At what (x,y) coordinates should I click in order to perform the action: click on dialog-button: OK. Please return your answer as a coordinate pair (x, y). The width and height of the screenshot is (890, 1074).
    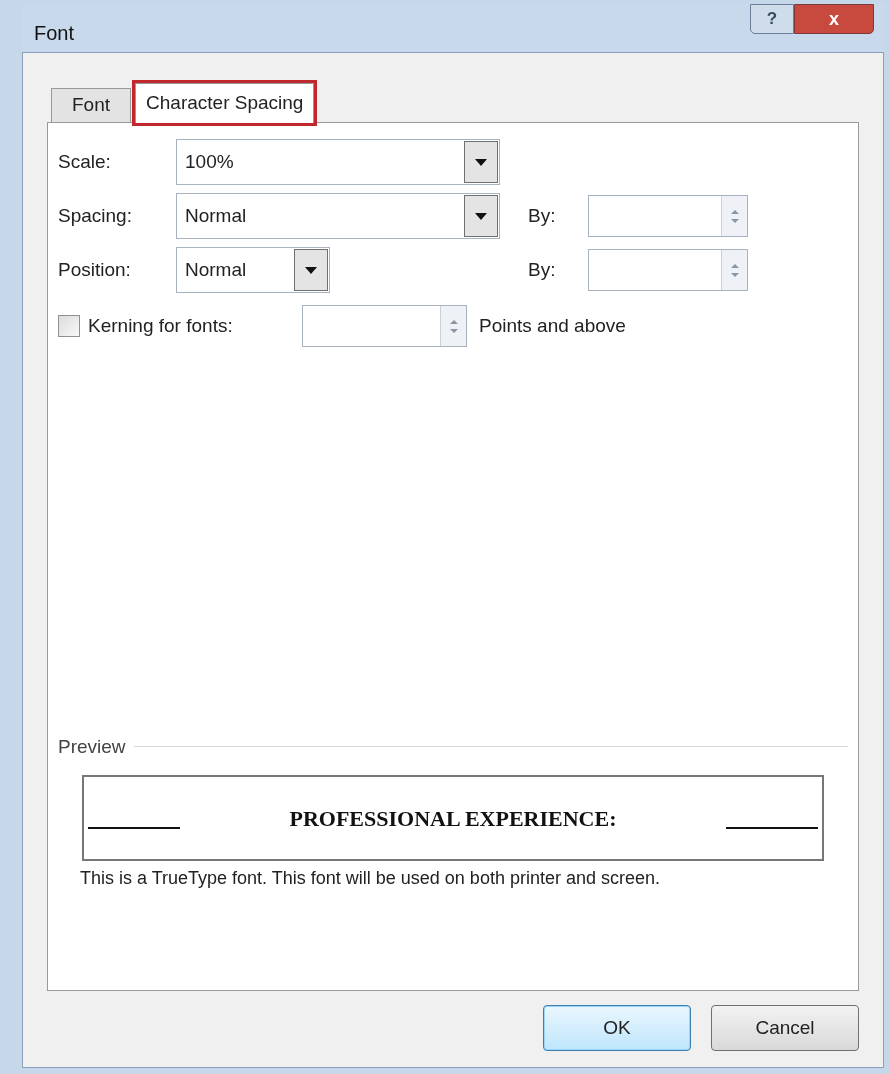
    Looking at the image, I should click on (617, 1028).